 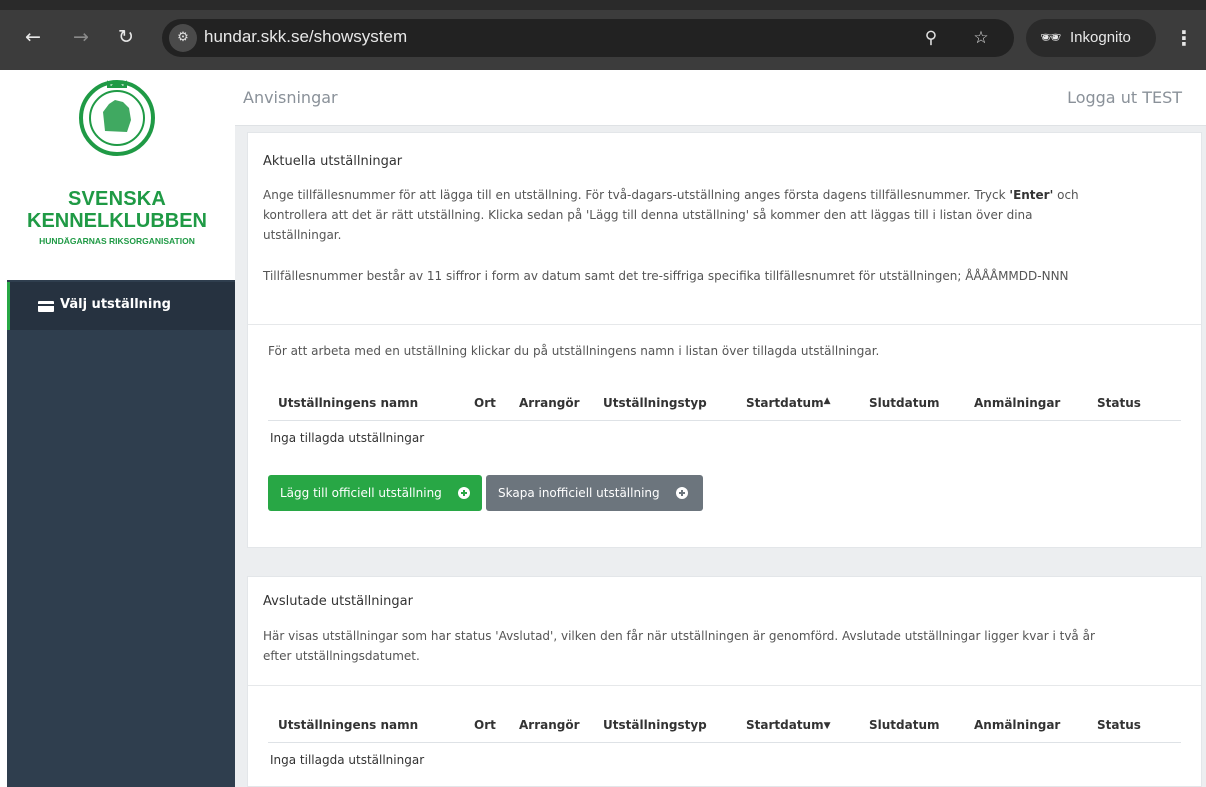 What do you see at coordinates (579, 493) in the screenshot?
I see `button-label: Skapa inofficiell utställning` at bounding box center [579, 493].